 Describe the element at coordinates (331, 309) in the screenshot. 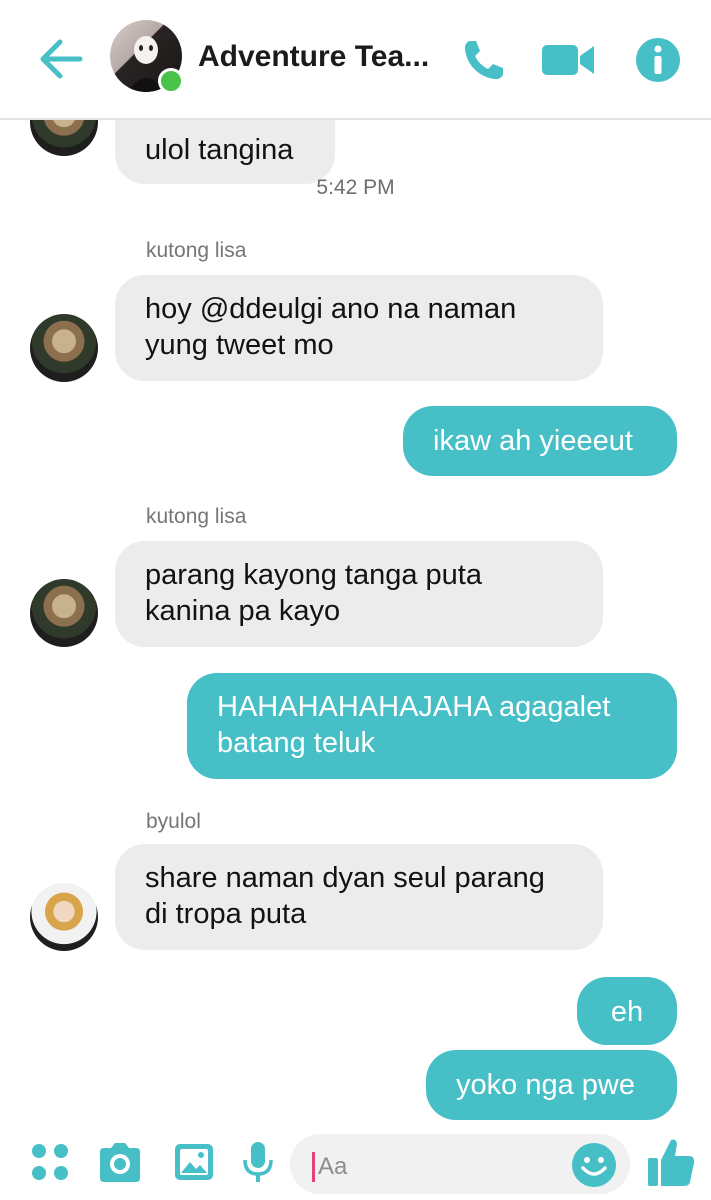

I see `message-text-line: hoy @ddeulgi ano na naman` at that location.